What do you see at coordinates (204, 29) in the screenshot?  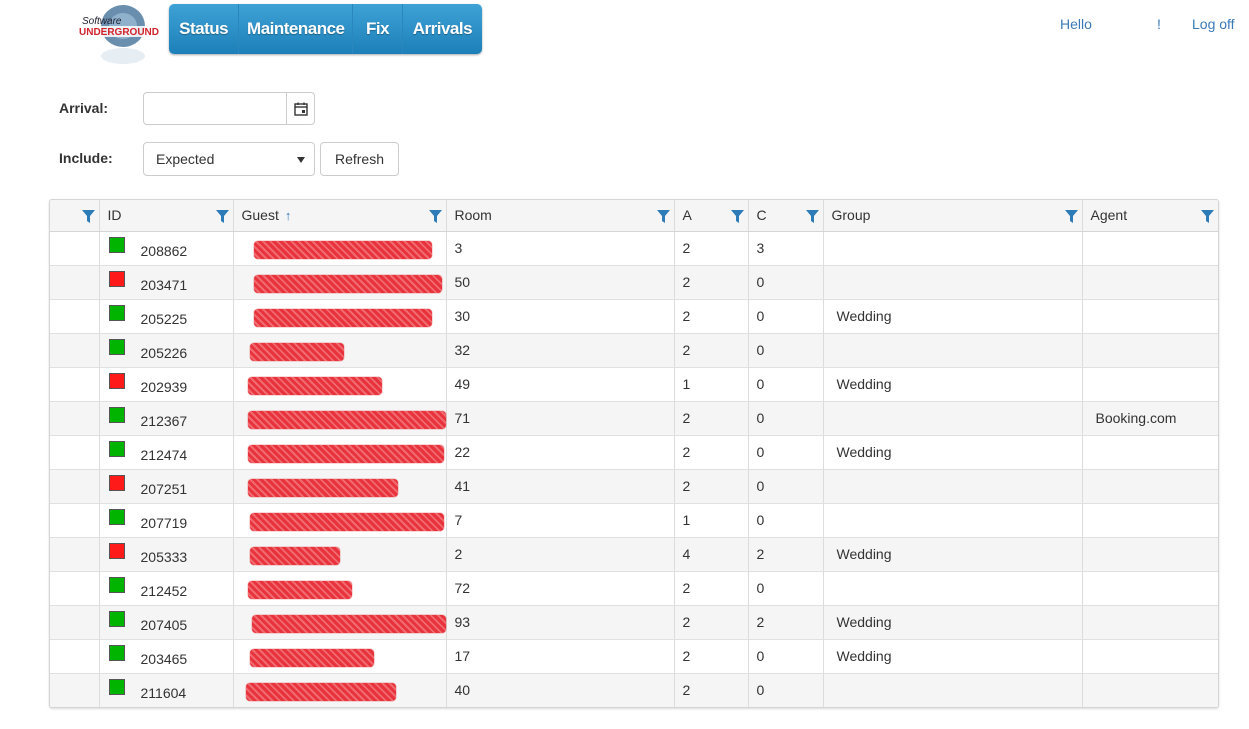 I see `nav-status-tab: Status` at bounding box center [204, 29].